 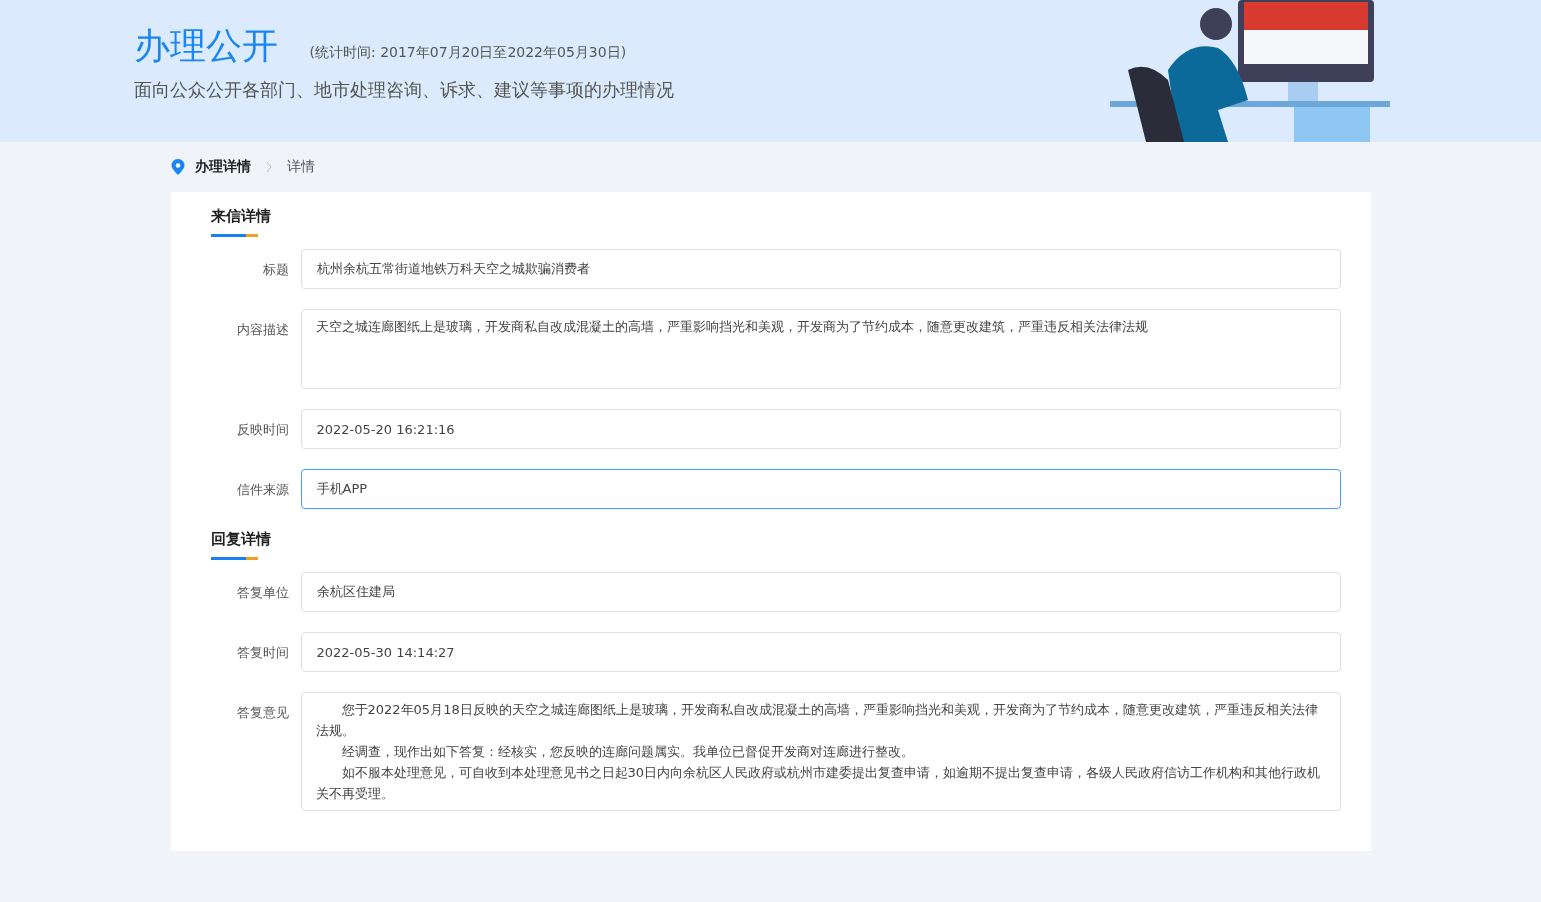 I want to click on paragraph: 如不服本处理意见，可自收到本处理意见书之日起30日内向余杭区人民政府或杭州市建委提出复查申请，如逾期不提出复查申请，各级人民政府信访工作机构和其他行政机关不再受理。, so click(x=818, y=783).